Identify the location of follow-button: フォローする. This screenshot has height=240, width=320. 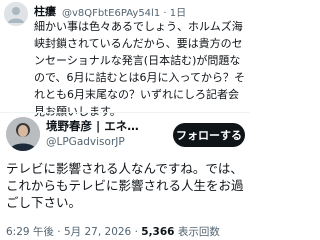
(209, 135).